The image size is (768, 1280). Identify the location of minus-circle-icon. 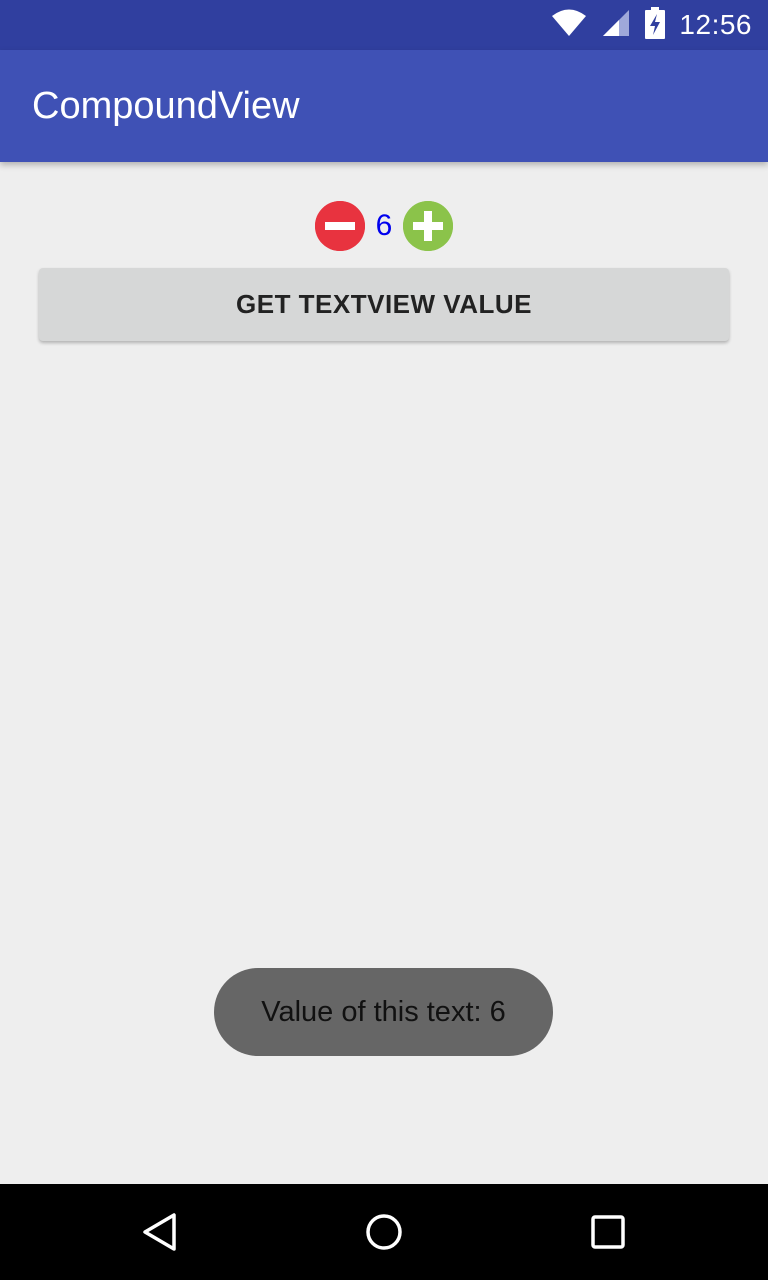
(340, 226).